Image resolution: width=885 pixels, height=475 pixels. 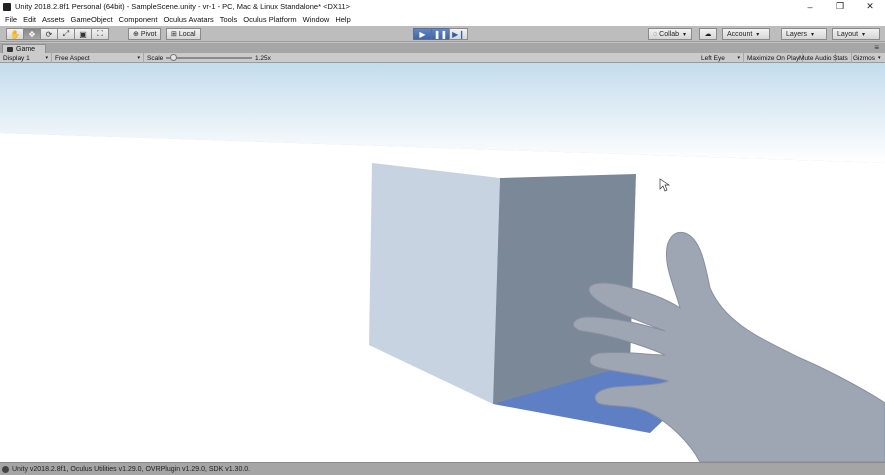 I want to click on scale-label: Scale, so click(x=155, y=58).